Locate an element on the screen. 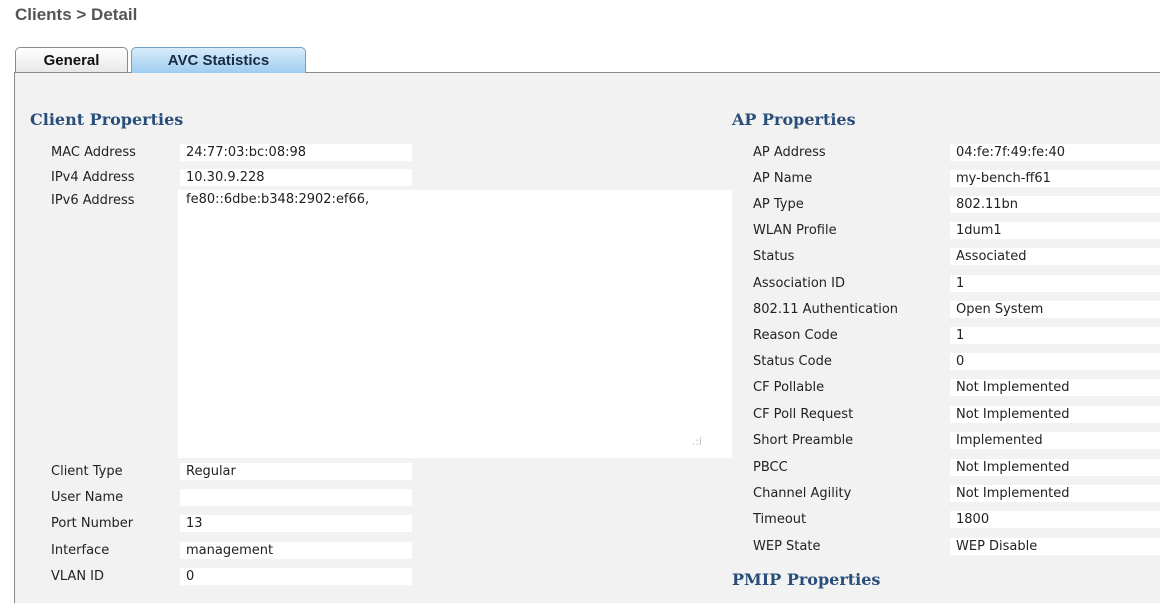  client-row-client-type: Client Type Regular is located at coordinates (350, 472).